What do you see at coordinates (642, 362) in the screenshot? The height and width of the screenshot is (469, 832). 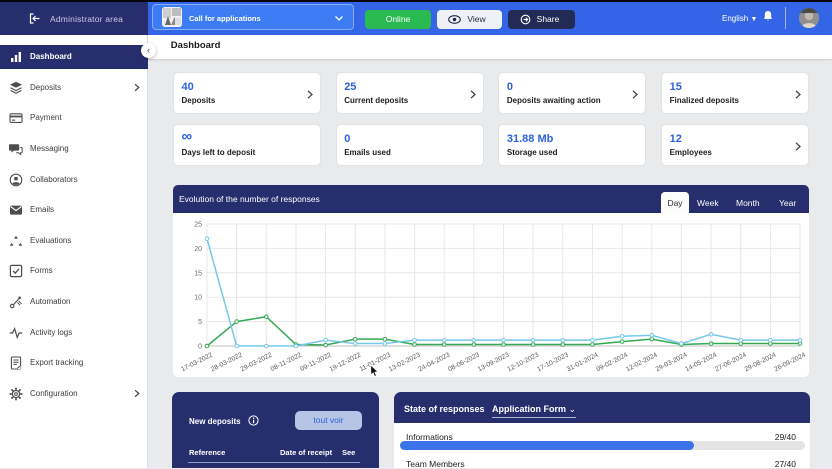 I see `svg-text: 12-02-2024` at bounding box center [642, 362].